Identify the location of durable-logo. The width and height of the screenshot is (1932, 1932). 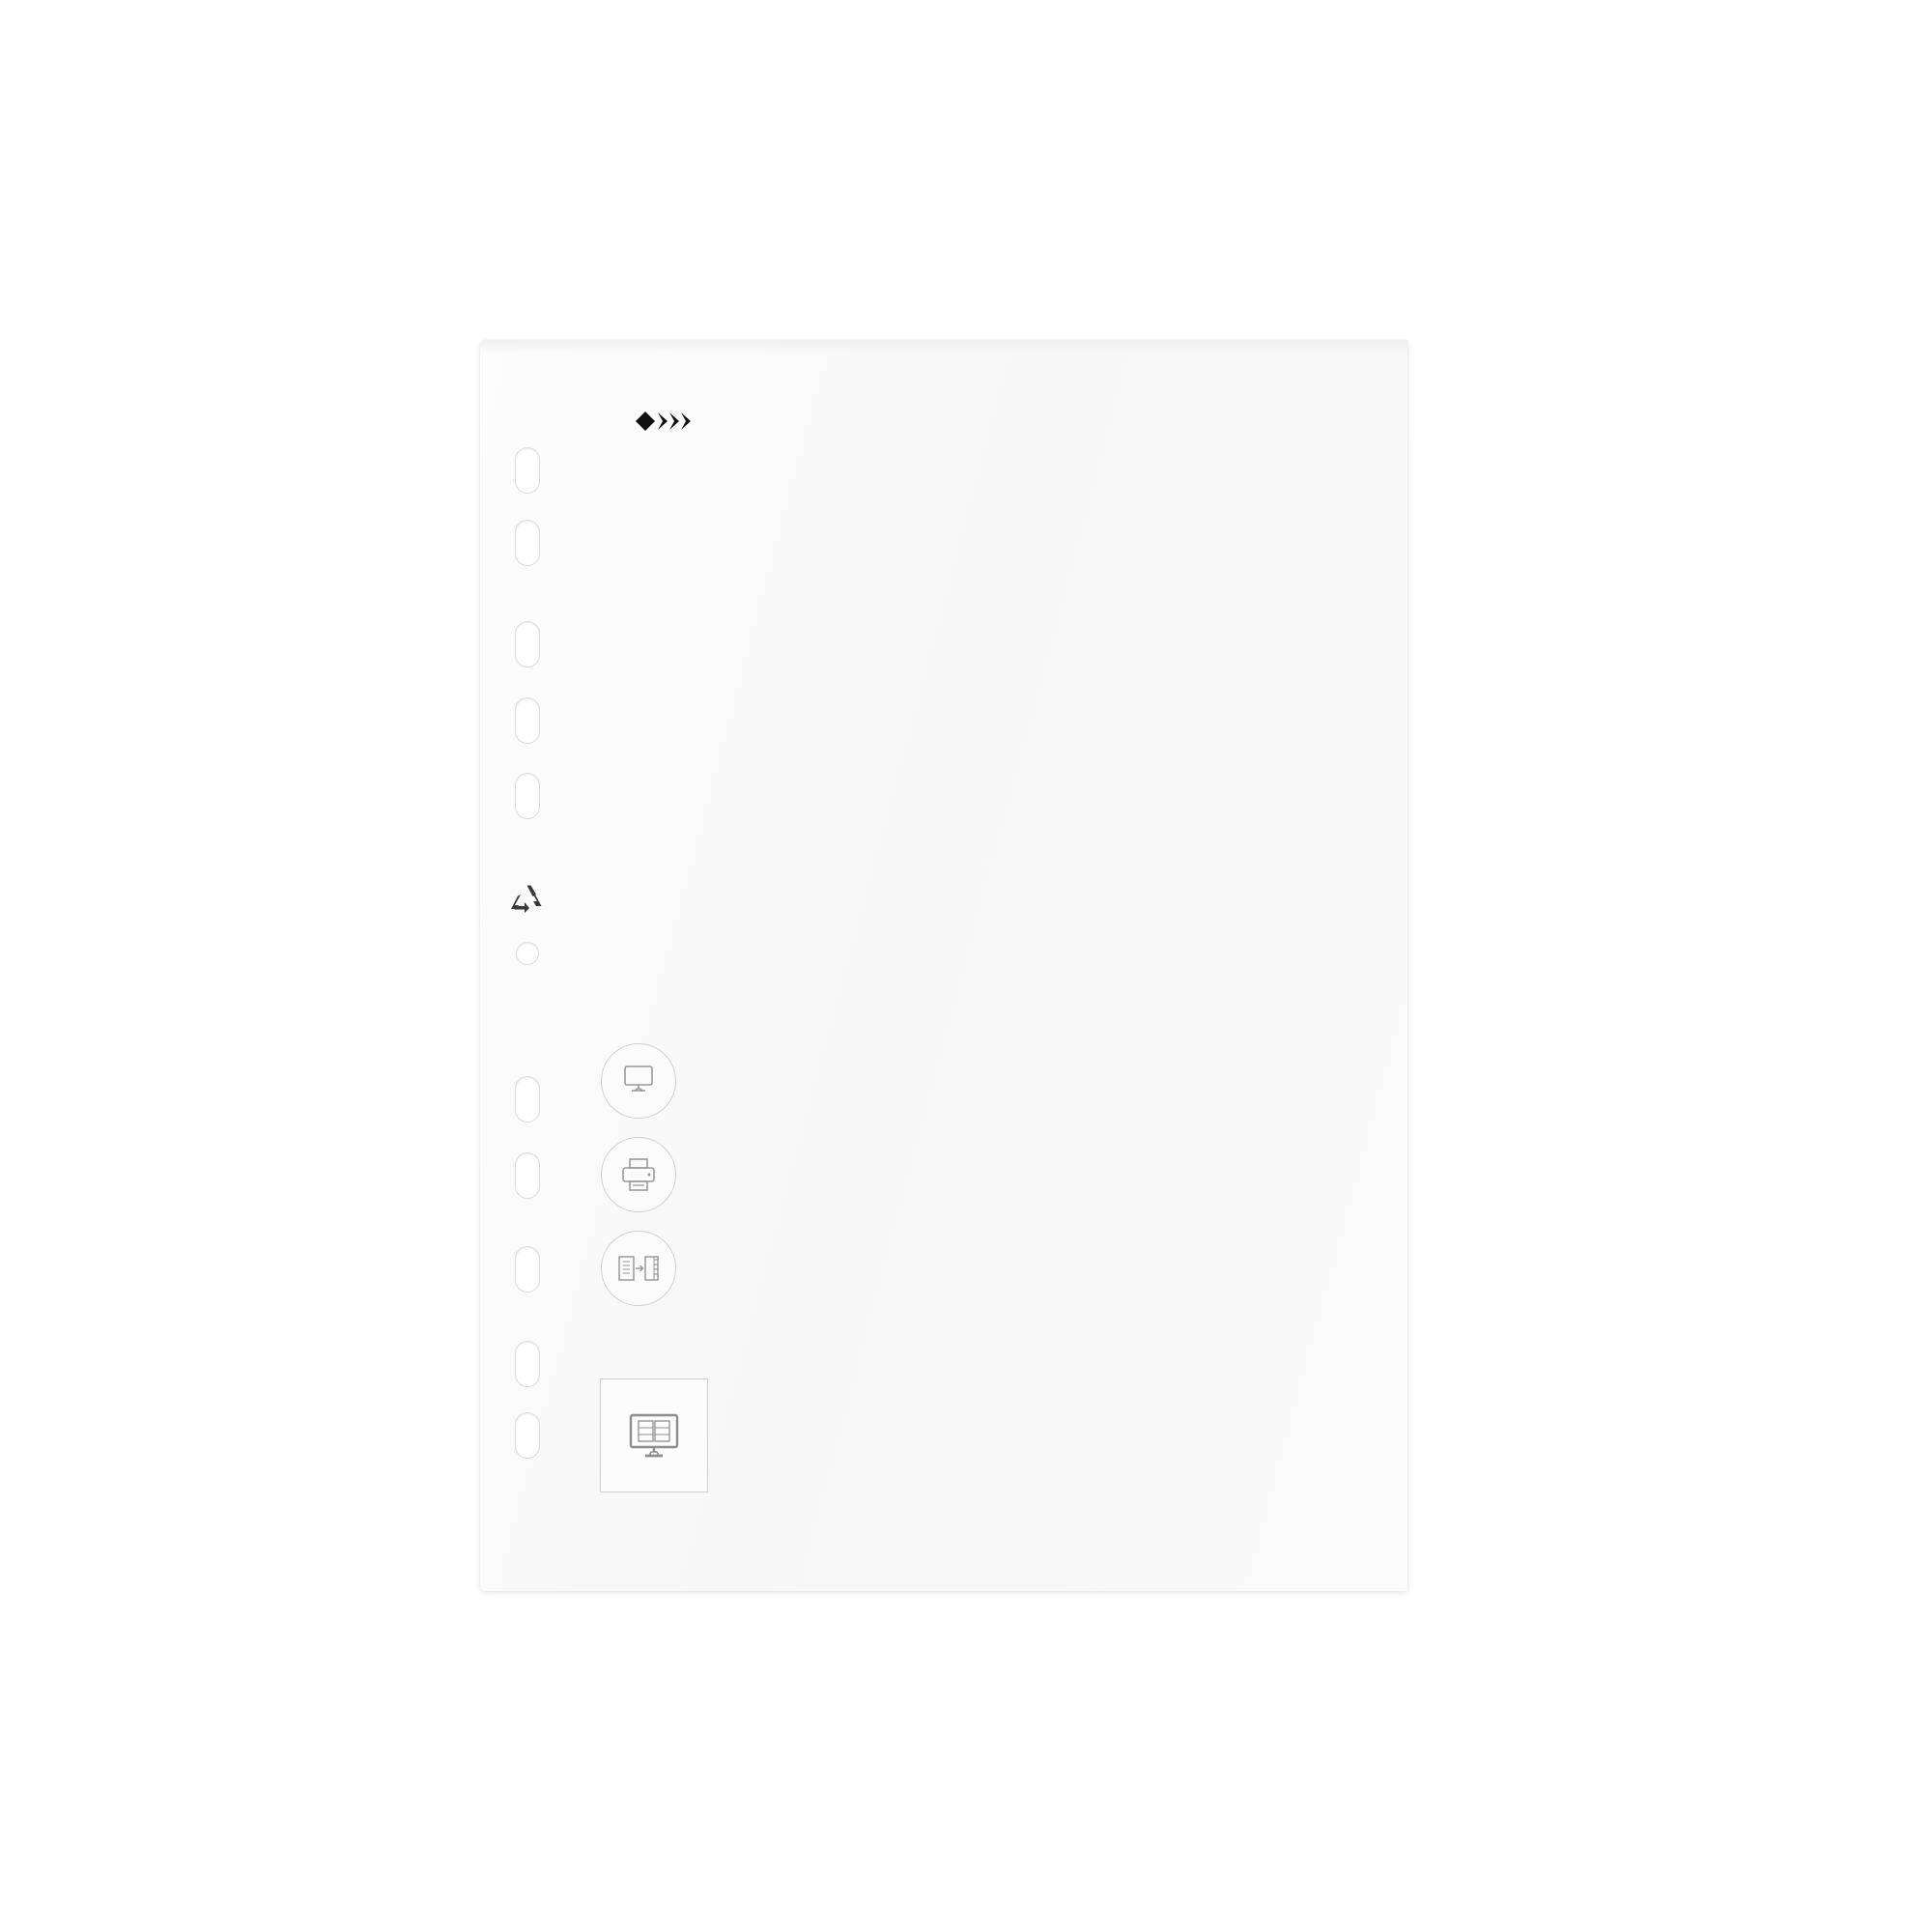
(666, 422).